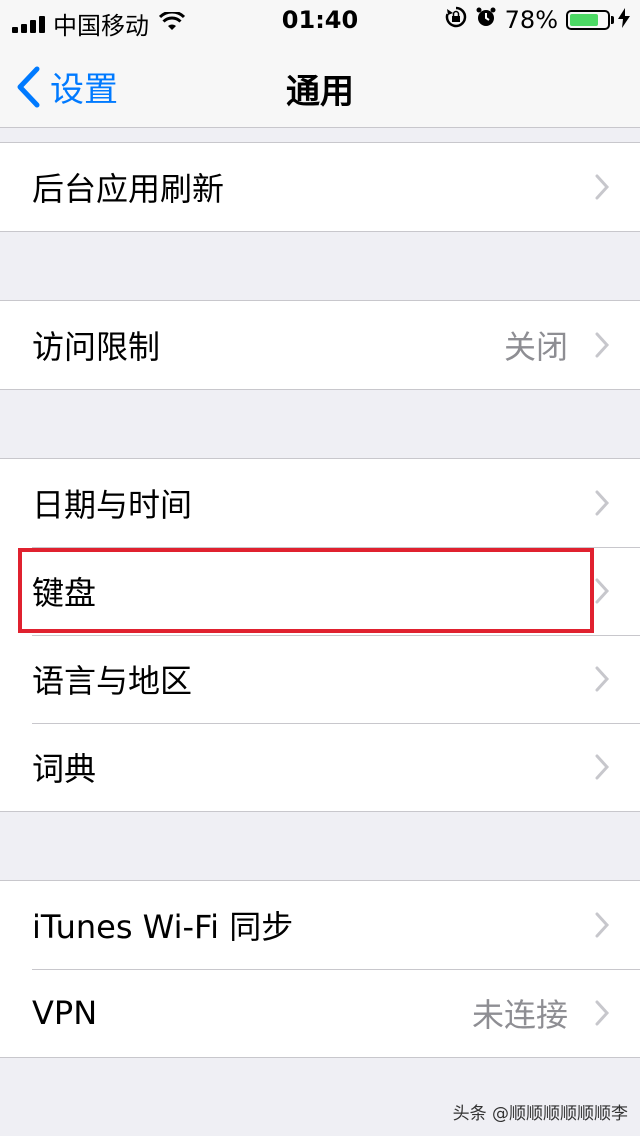 Image resolution: width=640 pixels, height=1136 pixels. Describe the element at coordinates (320, 92) in the screenshot. I see `page-title: 通用` at that location.